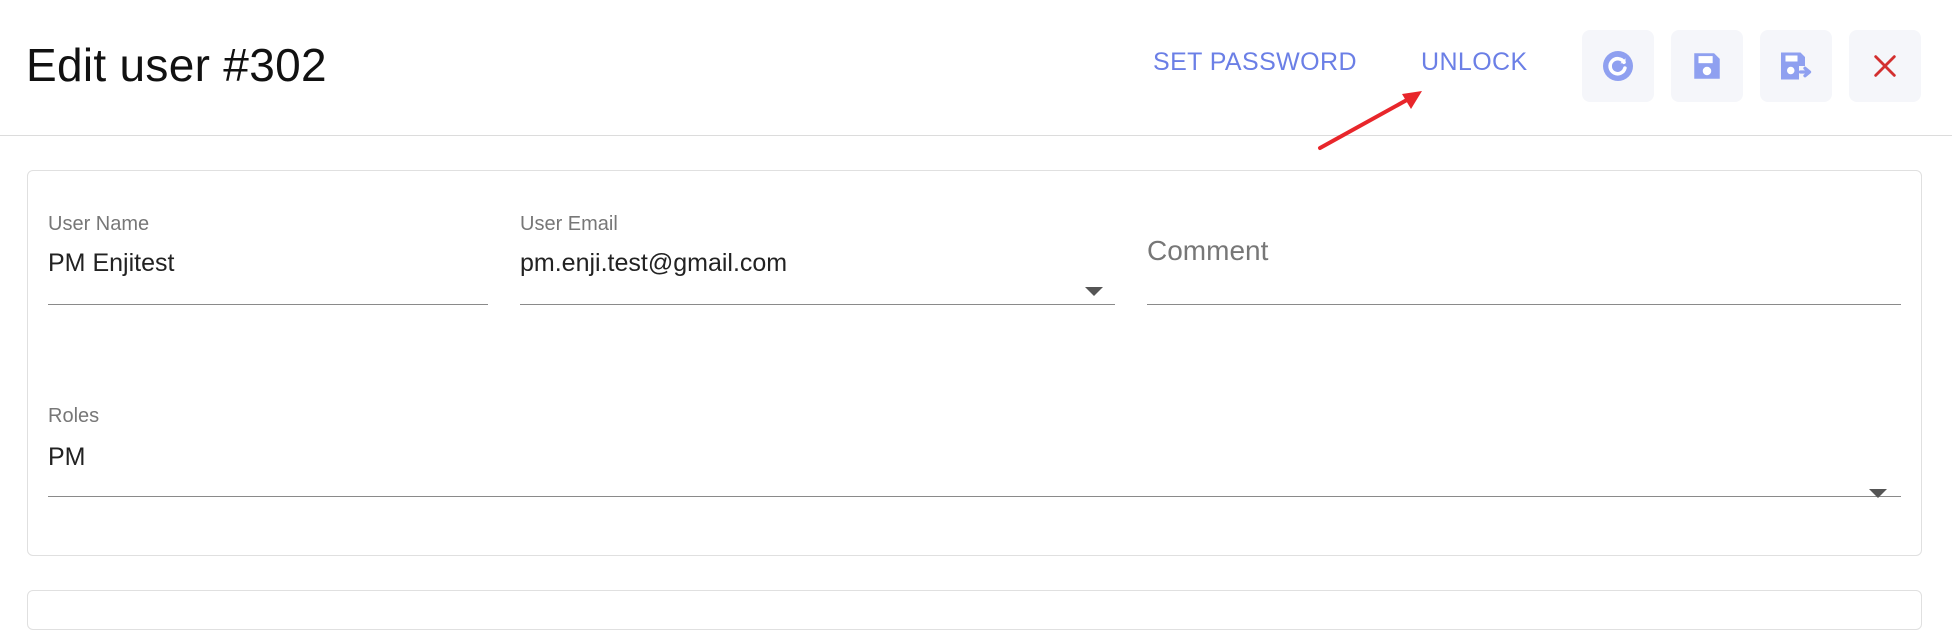 The height and width of the screenshot is (630, 1952). What do you see at coordinates (1370, 120) in the screenshot?
I see `annotation-arrow` at bounding box center [1370, 120].